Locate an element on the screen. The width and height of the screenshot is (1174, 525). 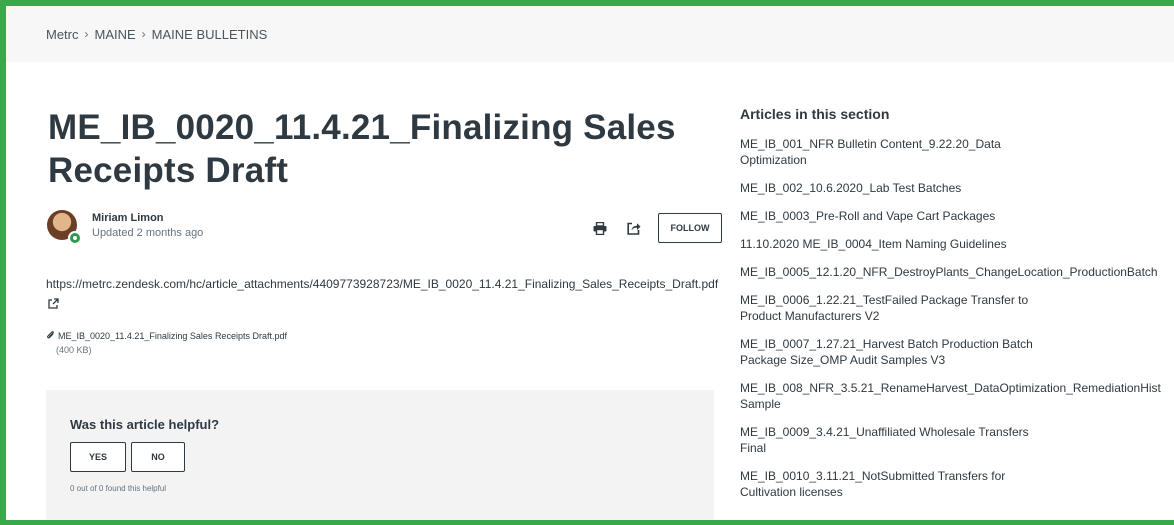
breadcrumb: Metrc › MAINE › MAINE BULLETINS is located at coordinates (590, 34).